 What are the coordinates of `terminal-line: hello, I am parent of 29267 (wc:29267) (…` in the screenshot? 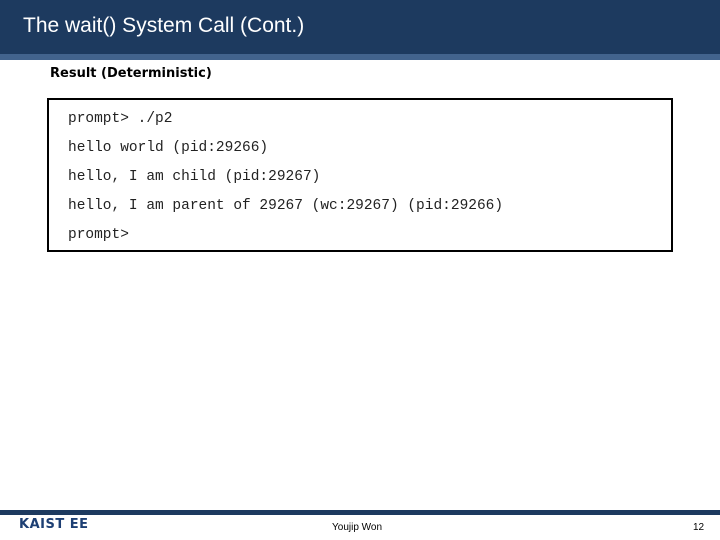 It's located at (286, 206).